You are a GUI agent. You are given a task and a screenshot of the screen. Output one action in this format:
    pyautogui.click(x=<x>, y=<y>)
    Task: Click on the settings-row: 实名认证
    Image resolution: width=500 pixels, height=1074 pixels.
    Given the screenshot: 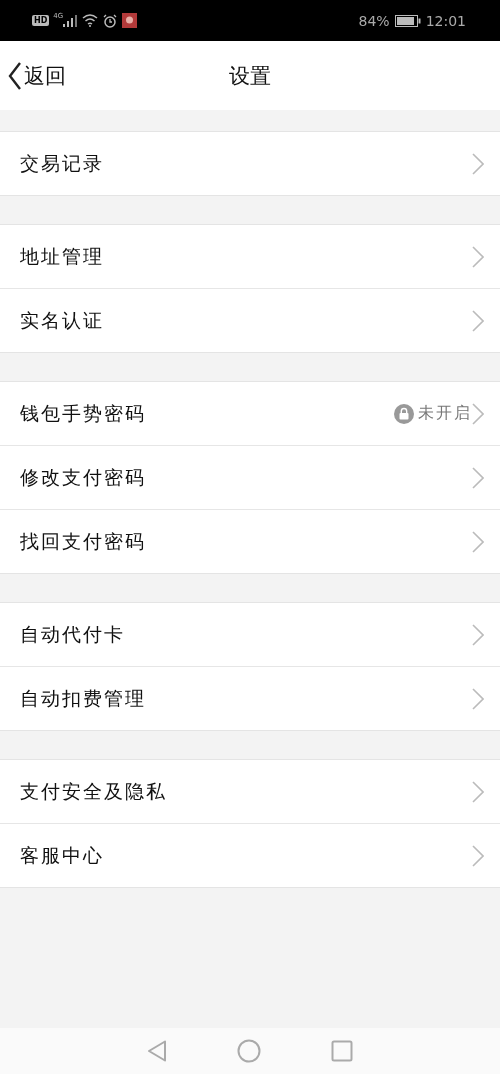 What is the action you would take?
    pyautogui.click(x=250, y=320)
    